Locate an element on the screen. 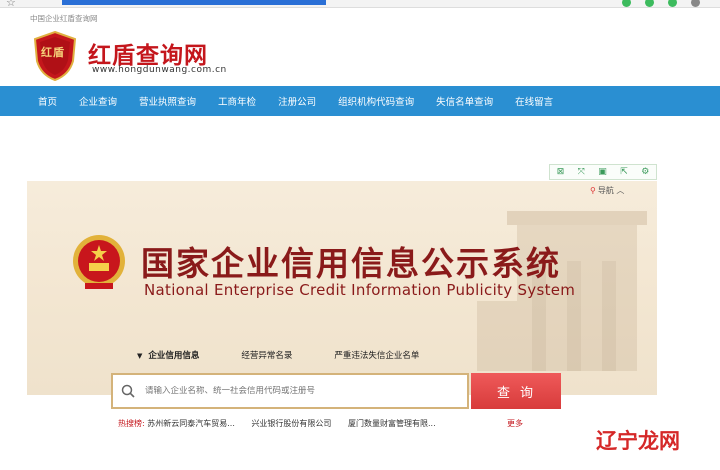  system-title: 国家企业信用信息公示系统 is located at coordinates (351, 263).